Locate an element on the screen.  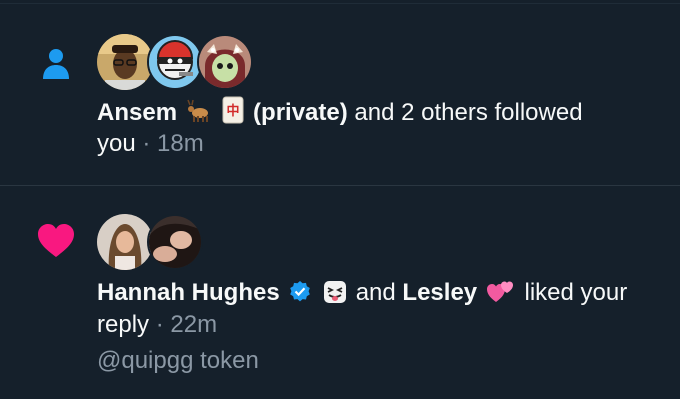
squinting-tongue-face-icon is located at coordinates (335, 292).